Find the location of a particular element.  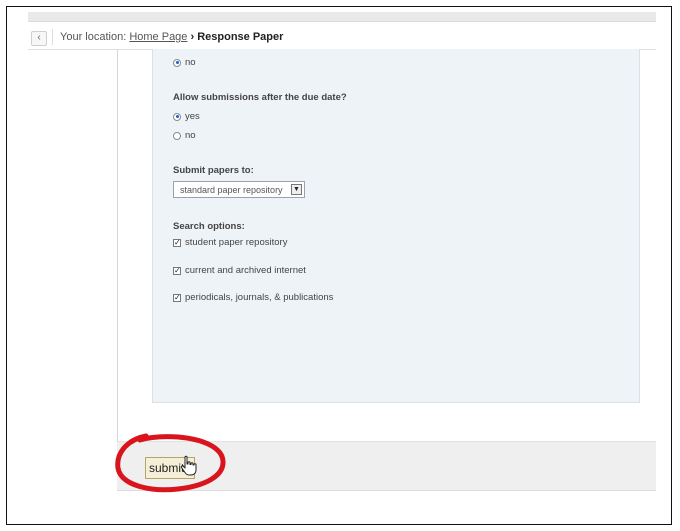

checkbox-internet: ✓ current and archived internet is located at coordinates (239, 270).